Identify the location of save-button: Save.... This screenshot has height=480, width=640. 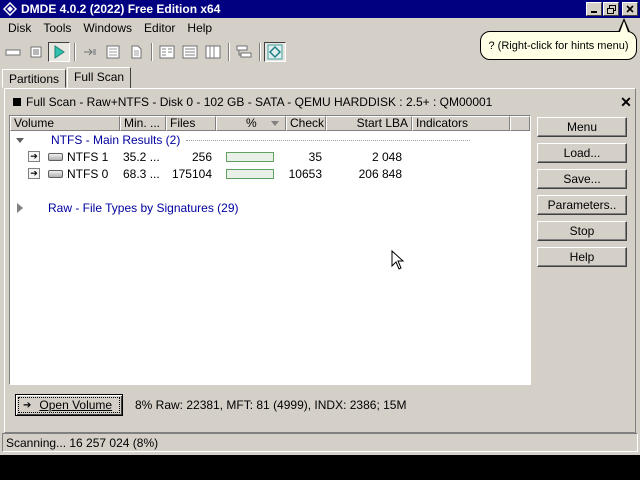
(582, 179).